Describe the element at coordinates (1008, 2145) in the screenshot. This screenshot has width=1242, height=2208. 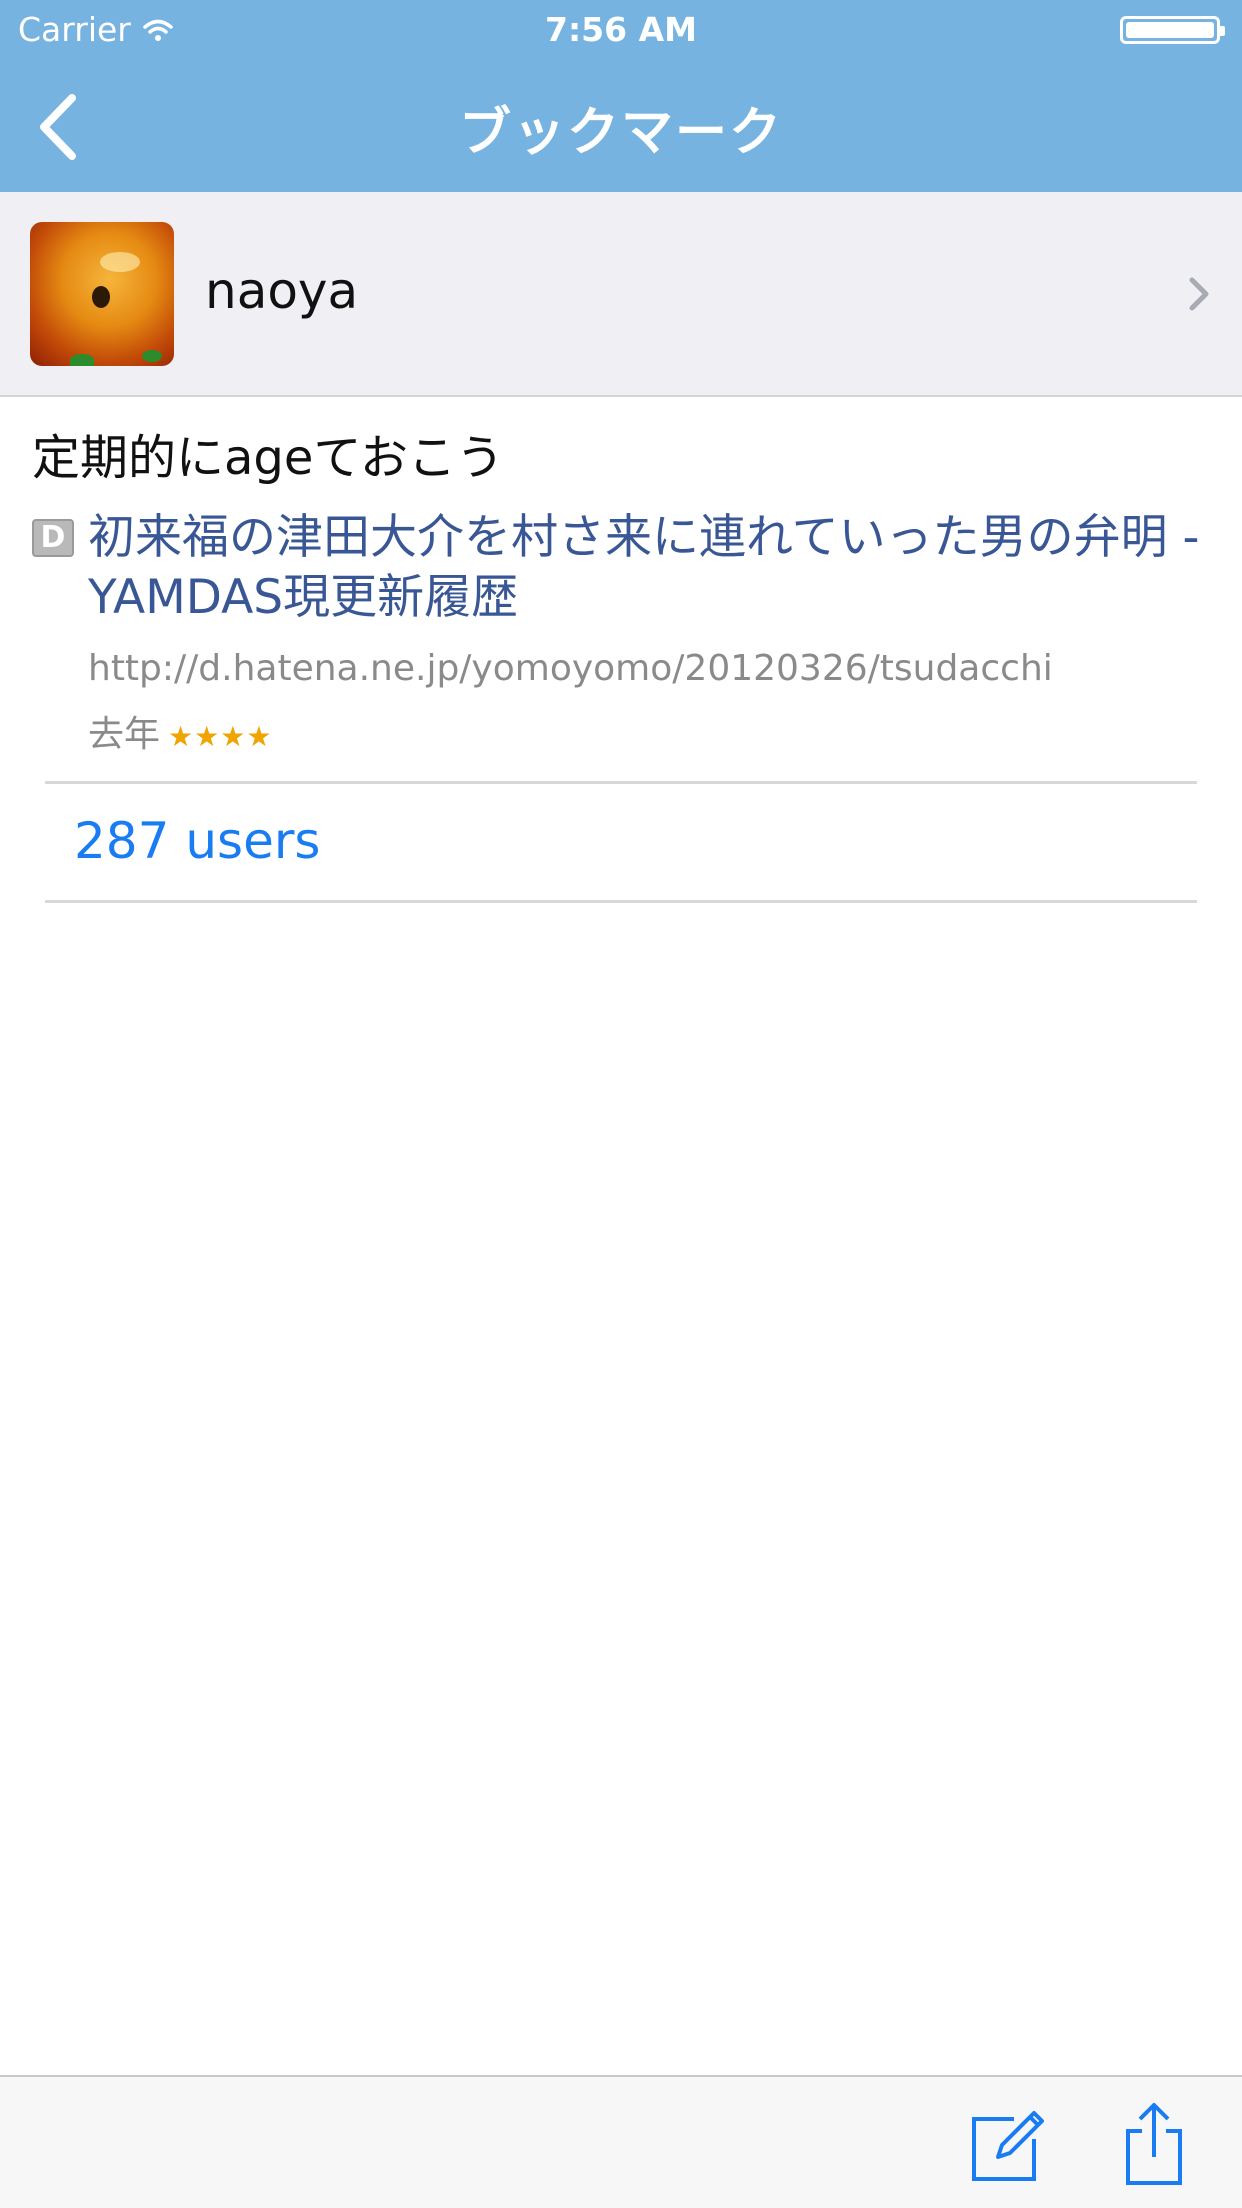
I see `compose-icon` at that location.